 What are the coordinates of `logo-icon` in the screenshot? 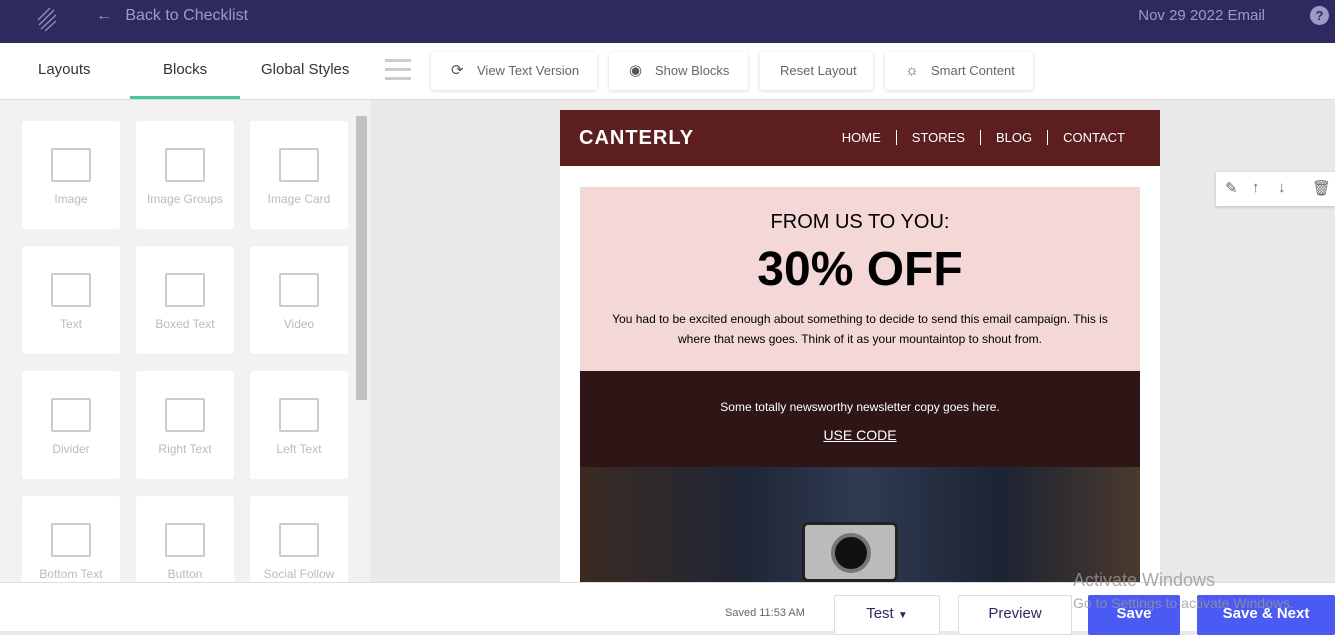 It's located at (47, 19).